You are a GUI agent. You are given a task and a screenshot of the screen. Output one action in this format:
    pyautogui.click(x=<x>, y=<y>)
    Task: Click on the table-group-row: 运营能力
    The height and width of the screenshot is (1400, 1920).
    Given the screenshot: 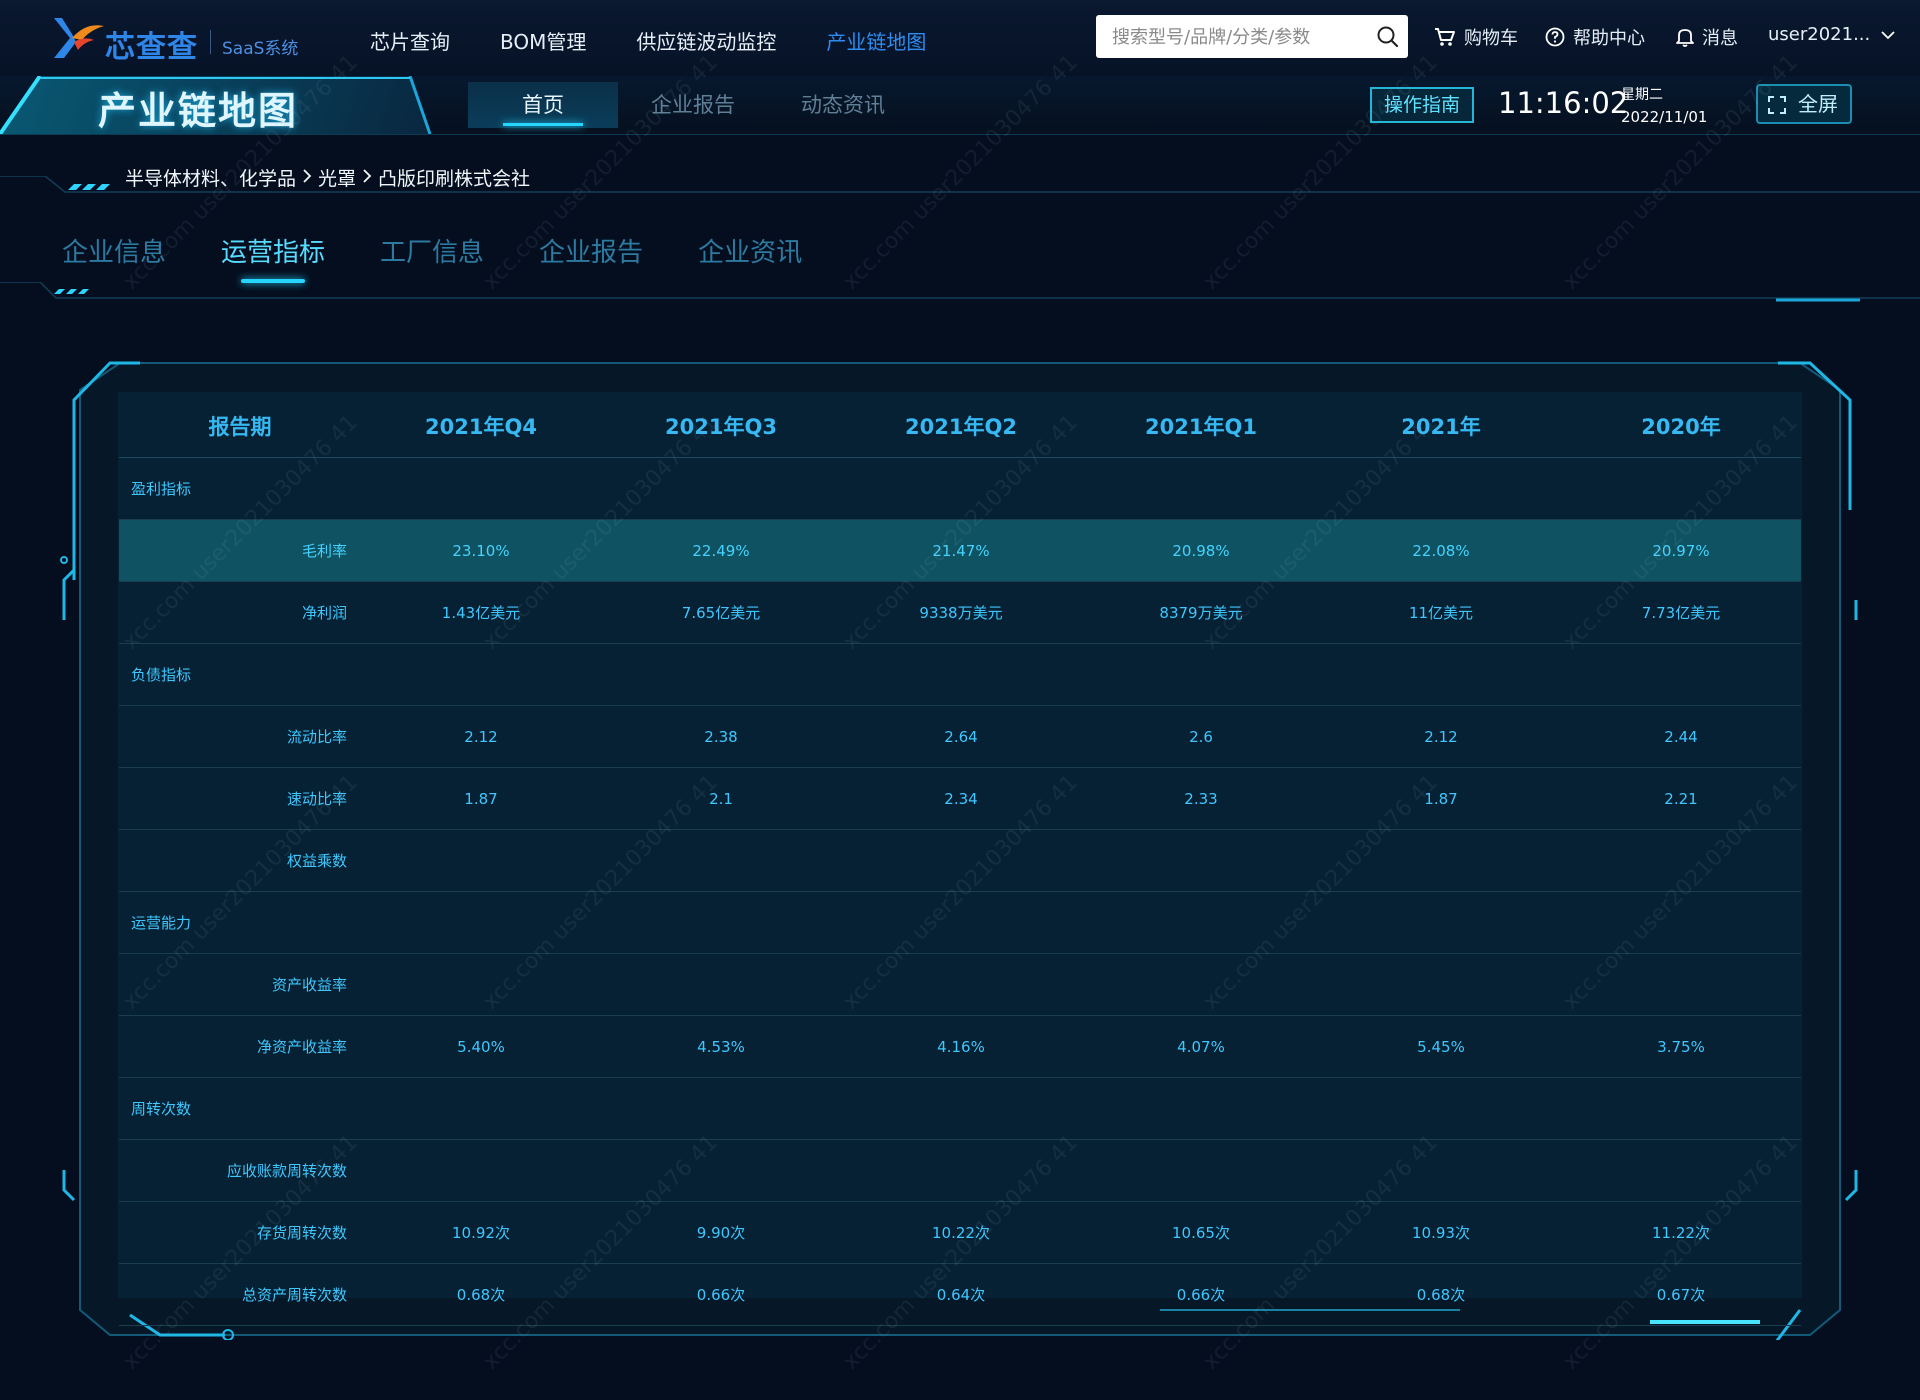 What is the action you would take?
    pyautogui.click(x=960, y=922)
    